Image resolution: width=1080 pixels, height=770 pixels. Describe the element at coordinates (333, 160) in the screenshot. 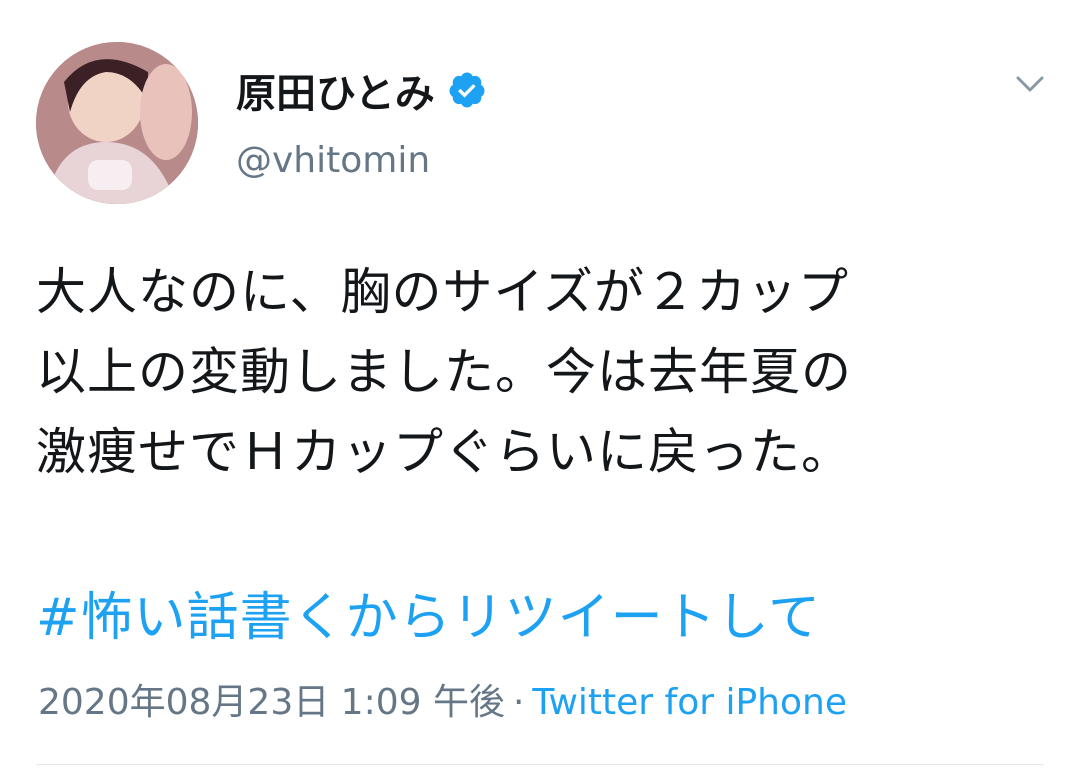

I see `user-handle: @vhitomin` at that location.